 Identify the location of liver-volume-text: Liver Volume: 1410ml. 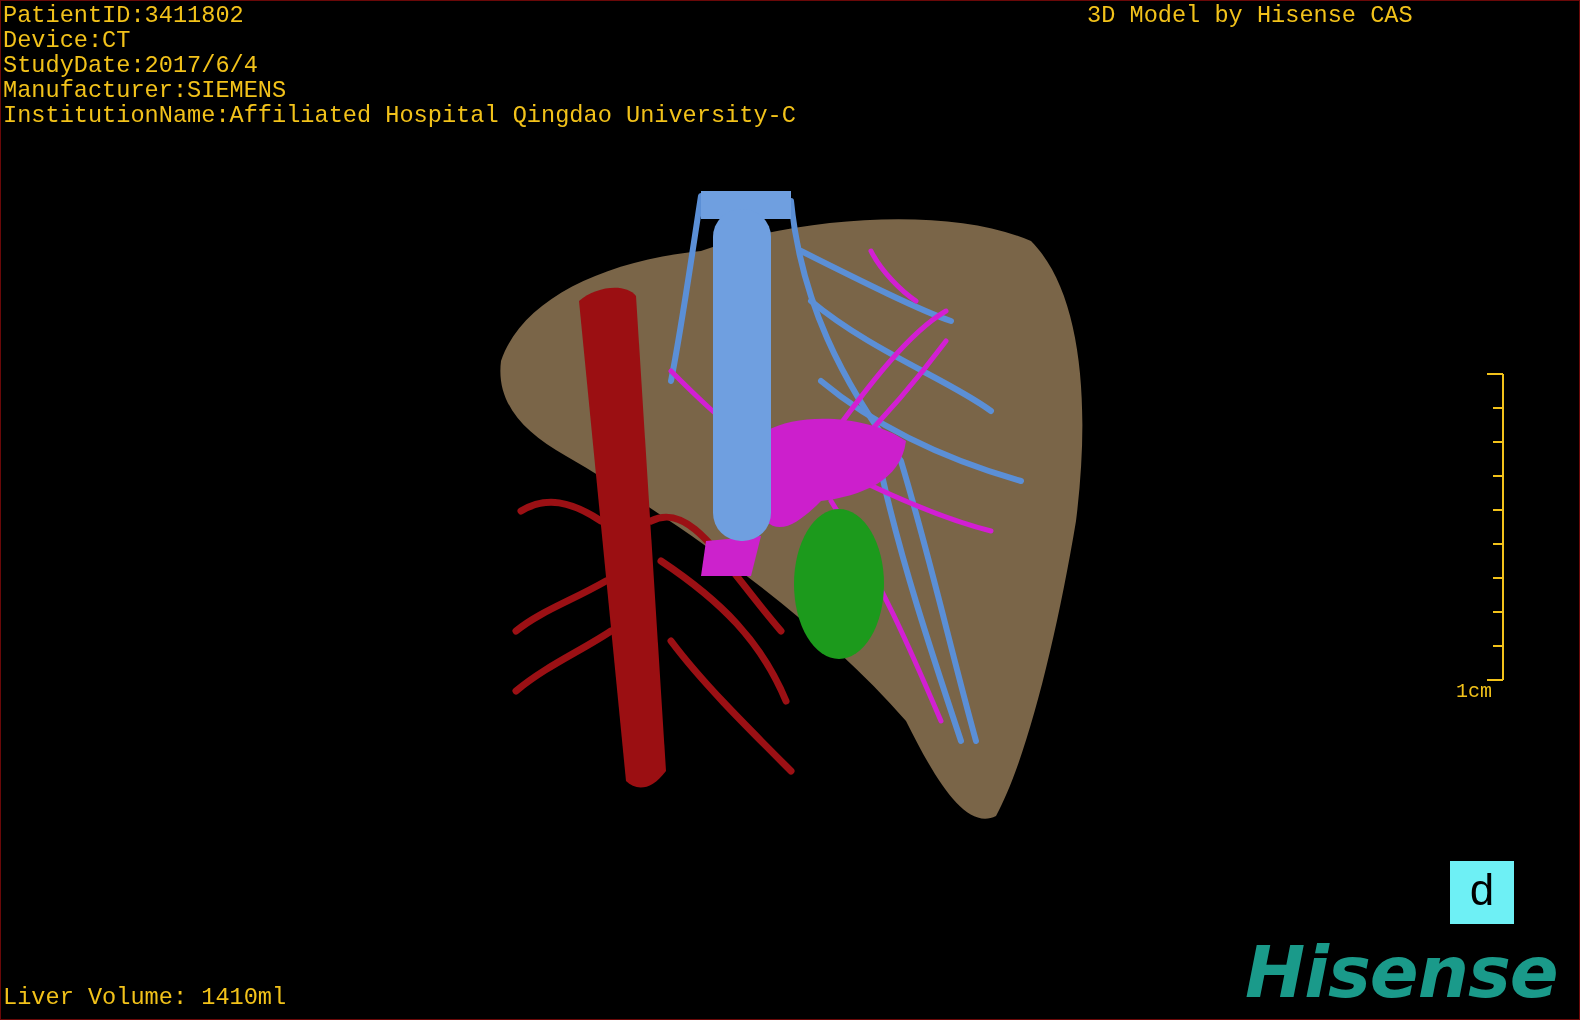
(145, 997).